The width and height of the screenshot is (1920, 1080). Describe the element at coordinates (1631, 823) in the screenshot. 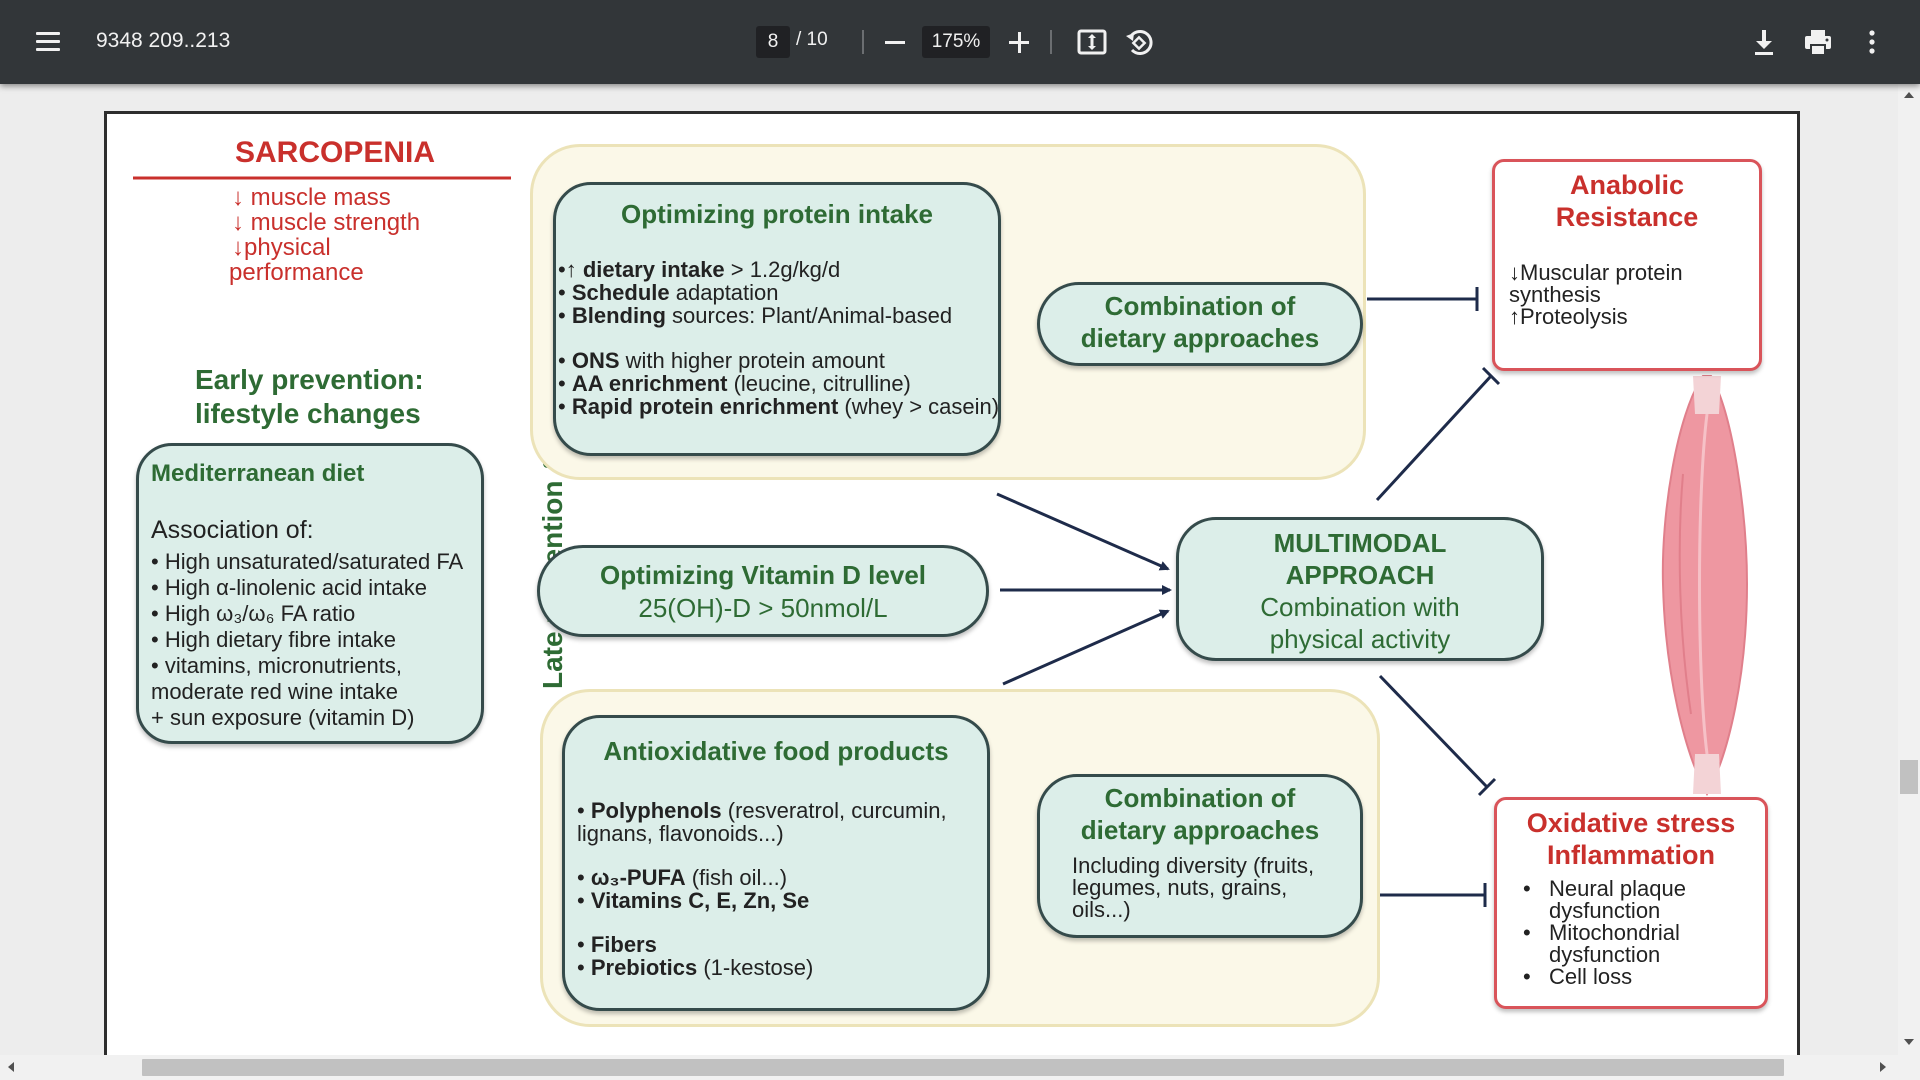

I see `oxidative-title: Oxidative stress` at that location.